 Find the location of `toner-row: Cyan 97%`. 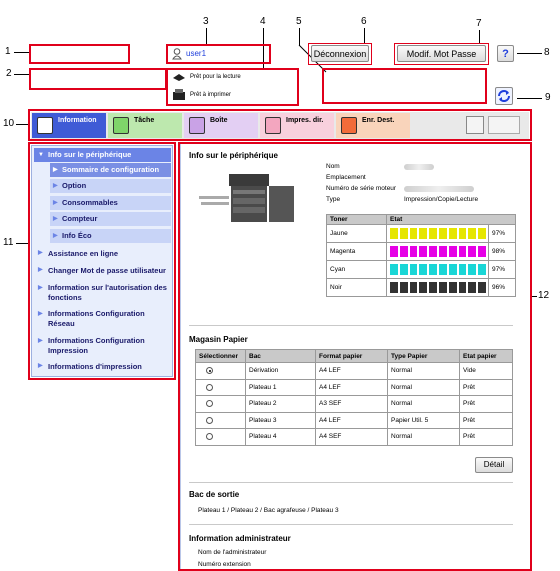

toner-row: Cyan 97% is located at coordinates (421, 269).